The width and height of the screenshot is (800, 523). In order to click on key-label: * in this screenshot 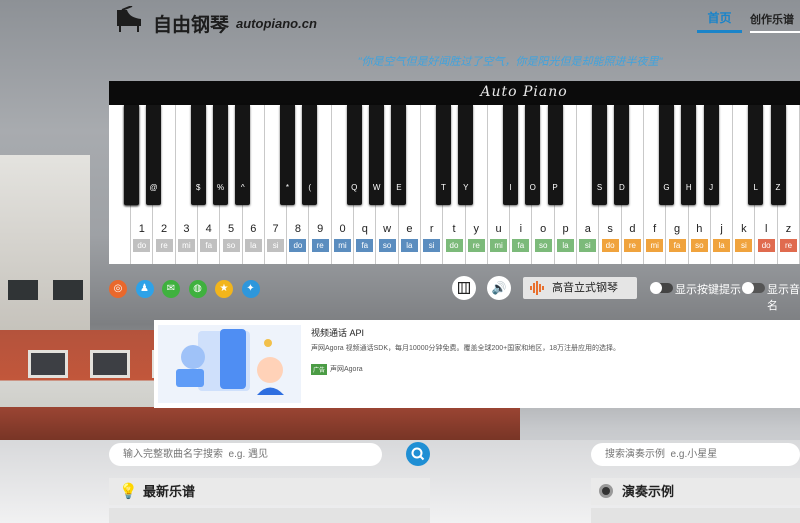, I will do `click(287, 187)`.